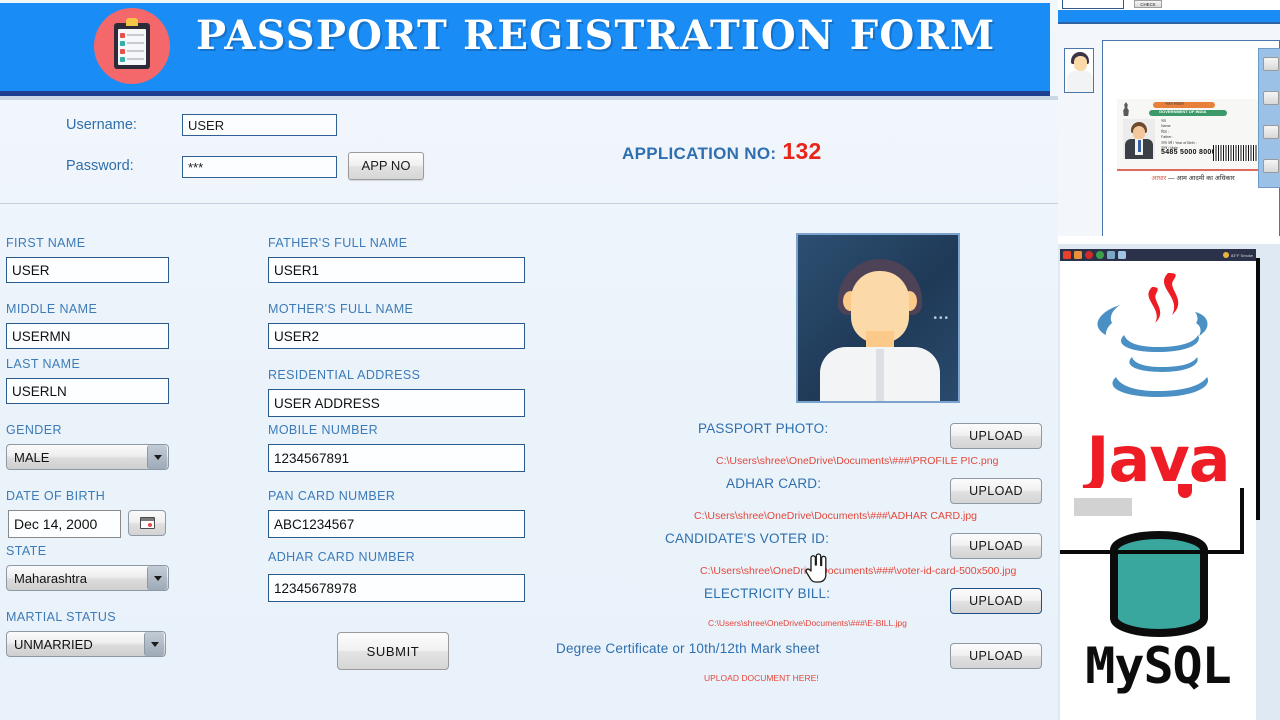 The image size is (1280, 720). Describe the element at coordinates (996, 436) in the screenshot. I see `upload-passport-photo-button: UPLOAD` at that location.